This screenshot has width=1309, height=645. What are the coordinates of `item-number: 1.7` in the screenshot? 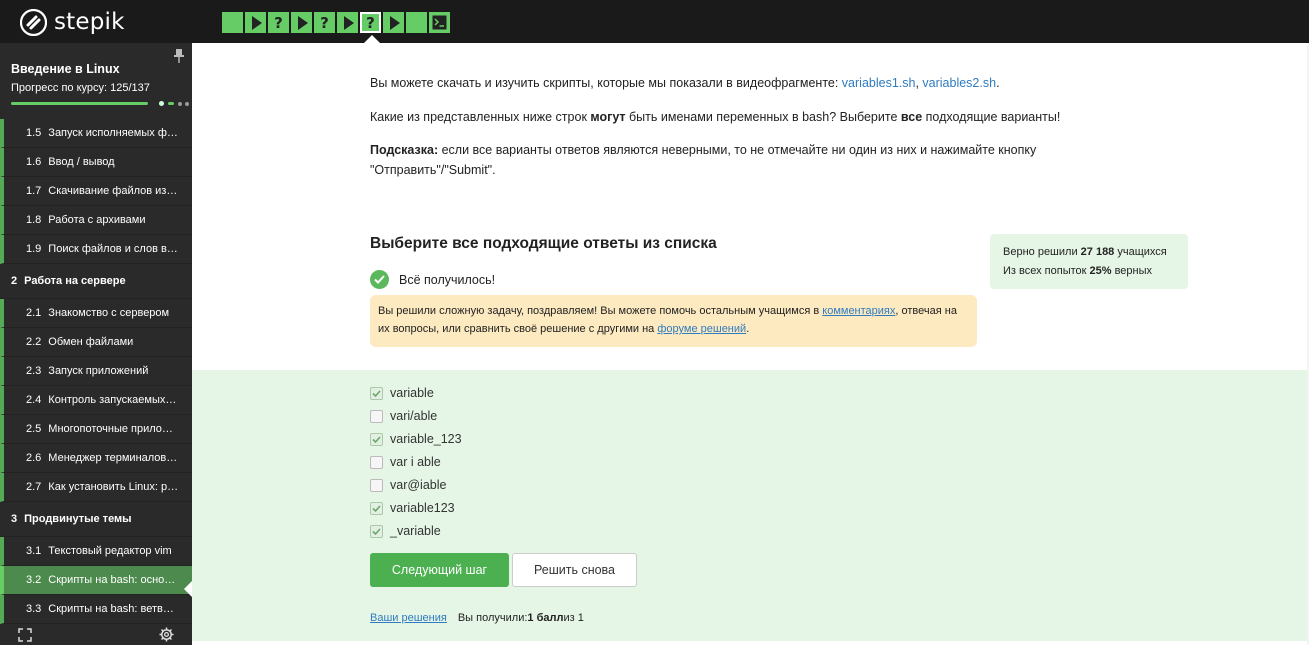 It's located at (34, 191).